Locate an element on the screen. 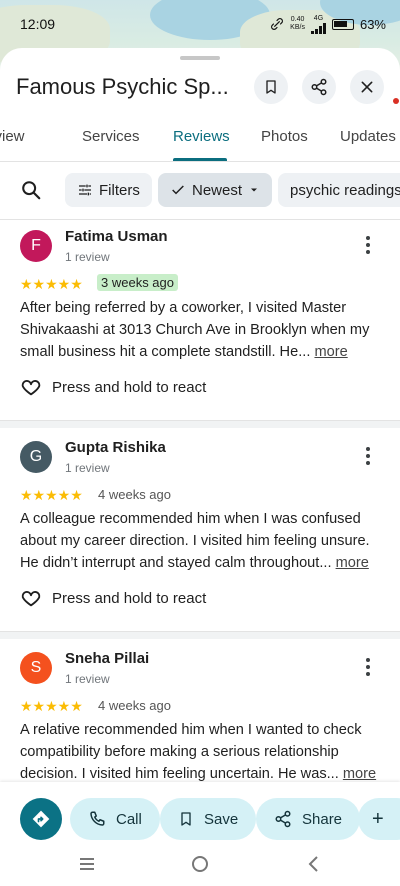 Image resolution: width=400 pixels, height=886 pixels. save-button: Save is located at coordinates (208, 819).